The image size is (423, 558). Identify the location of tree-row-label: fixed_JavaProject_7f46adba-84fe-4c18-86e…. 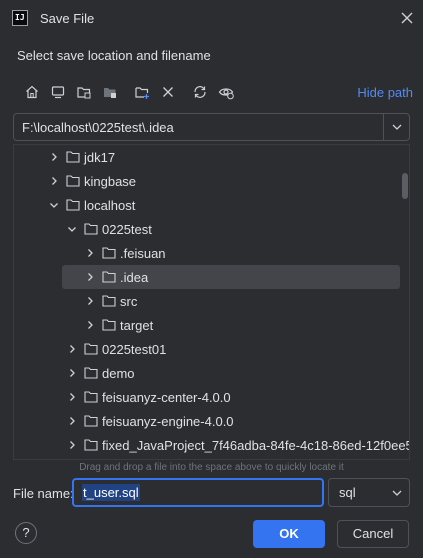
(256, 445).